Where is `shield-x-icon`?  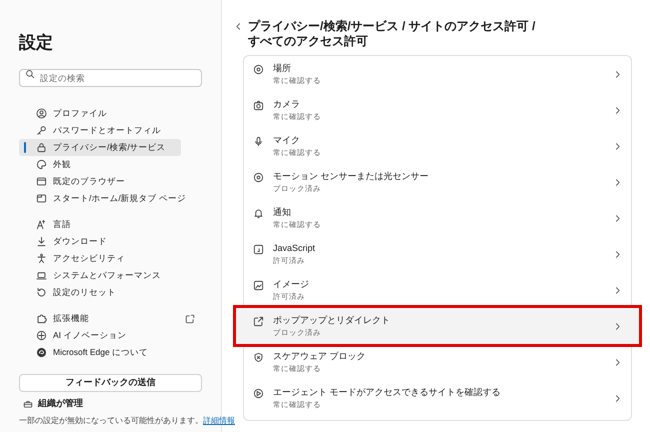 shield-x-icon is located at coordinates (258, 357).